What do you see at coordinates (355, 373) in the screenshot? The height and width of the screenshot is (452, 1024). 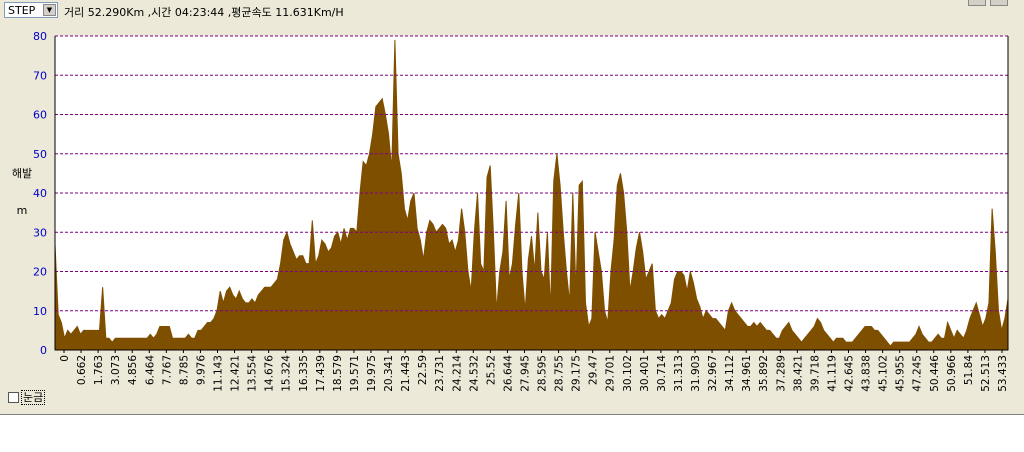 I see `x-tick-label: 19.571` at bounding box center [355, 373].